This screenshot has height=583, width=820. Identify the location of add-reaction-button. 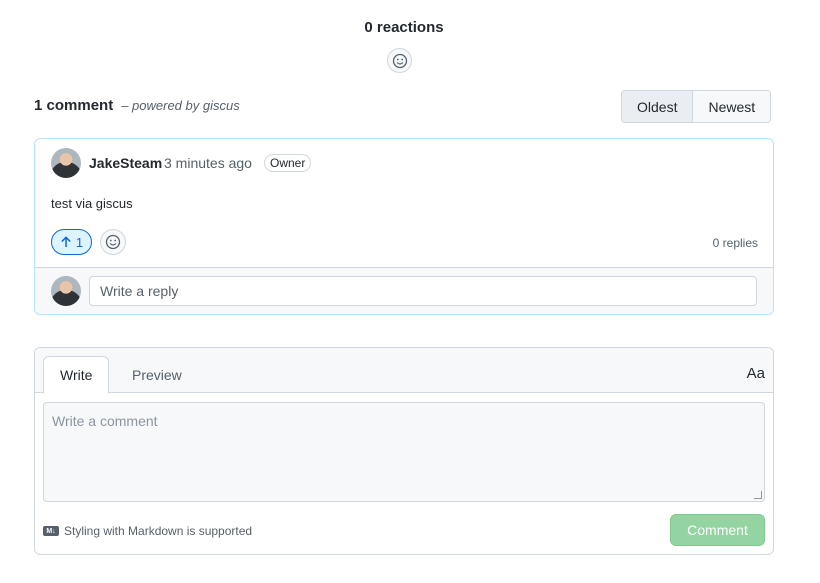
(399, 60).